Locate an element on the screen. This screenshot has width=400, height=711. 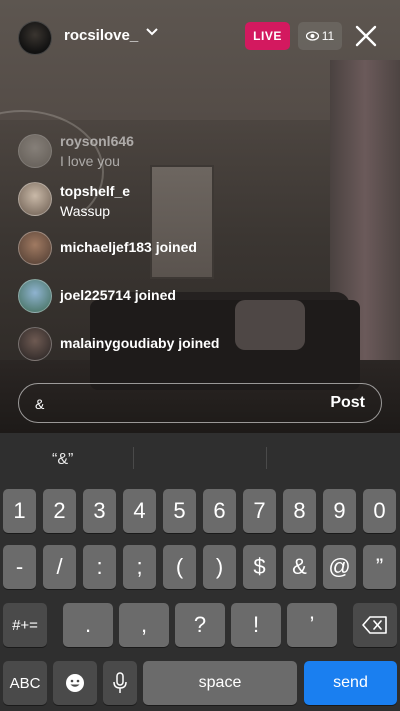
key-exclamation: ! is located at coordinates (256, 625).